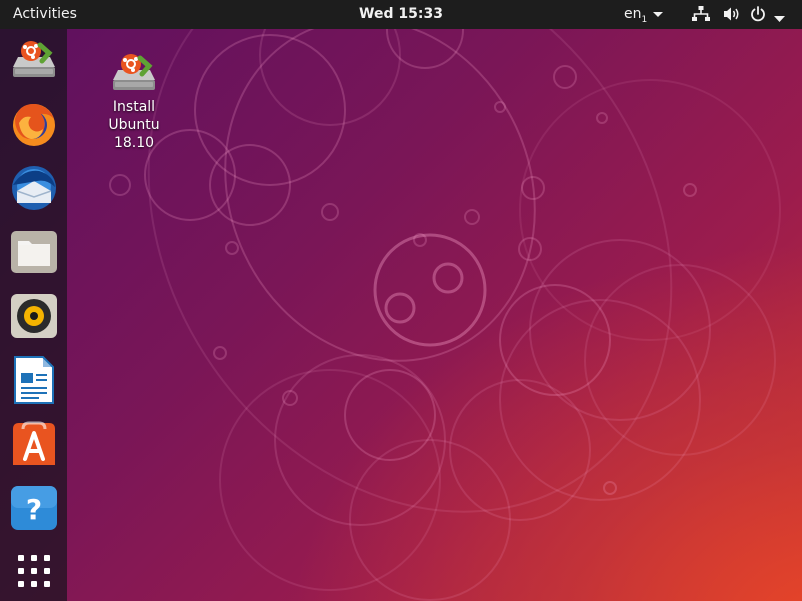 This screenshot has width=802, height=601. What do you see at coordinates (701, 16) in the screenshot?
I see `network-icon` at bounding box center [701, 16].